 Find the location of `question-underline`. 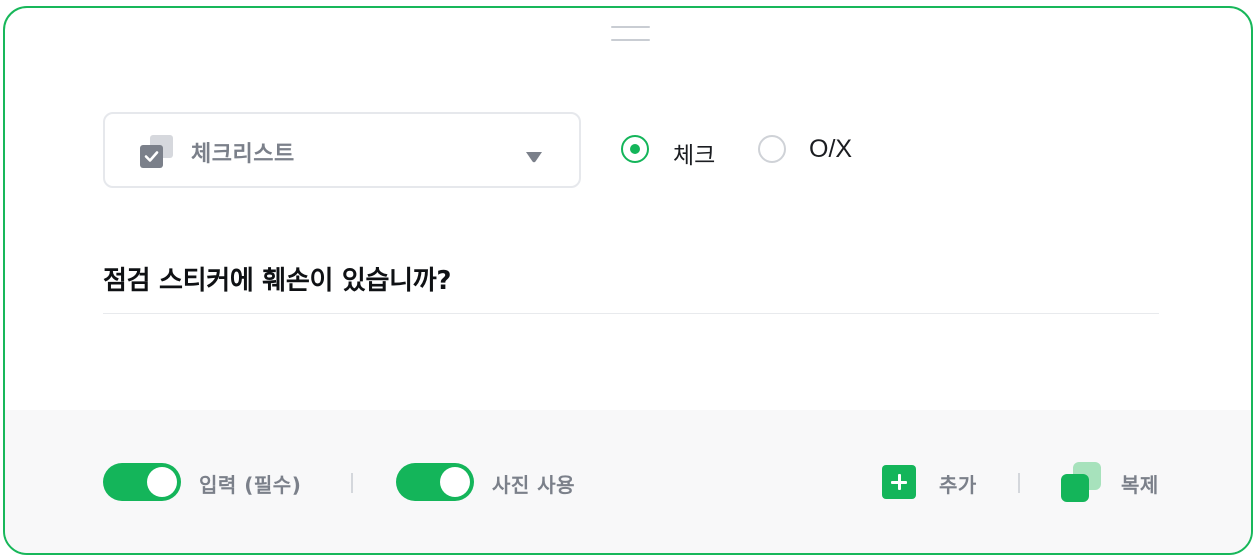

question-underline is located at coordinates (631, 313).